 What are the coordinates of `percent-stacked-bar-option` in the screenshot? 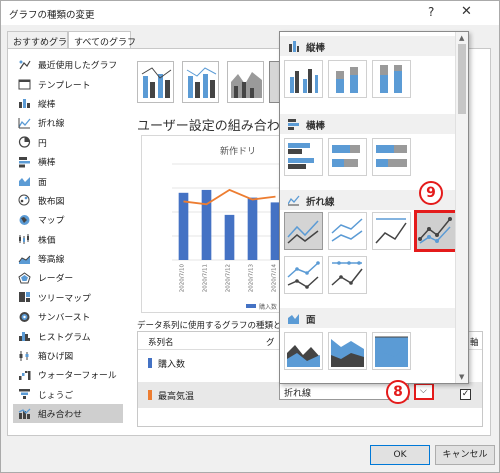 It's located at (391, 157).